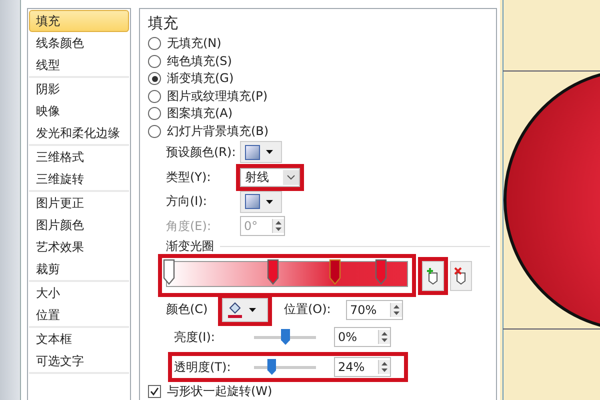 The width and height of the screenshot is (600, 400). I want to click on value-spinner: 0%, so click(362, 337).